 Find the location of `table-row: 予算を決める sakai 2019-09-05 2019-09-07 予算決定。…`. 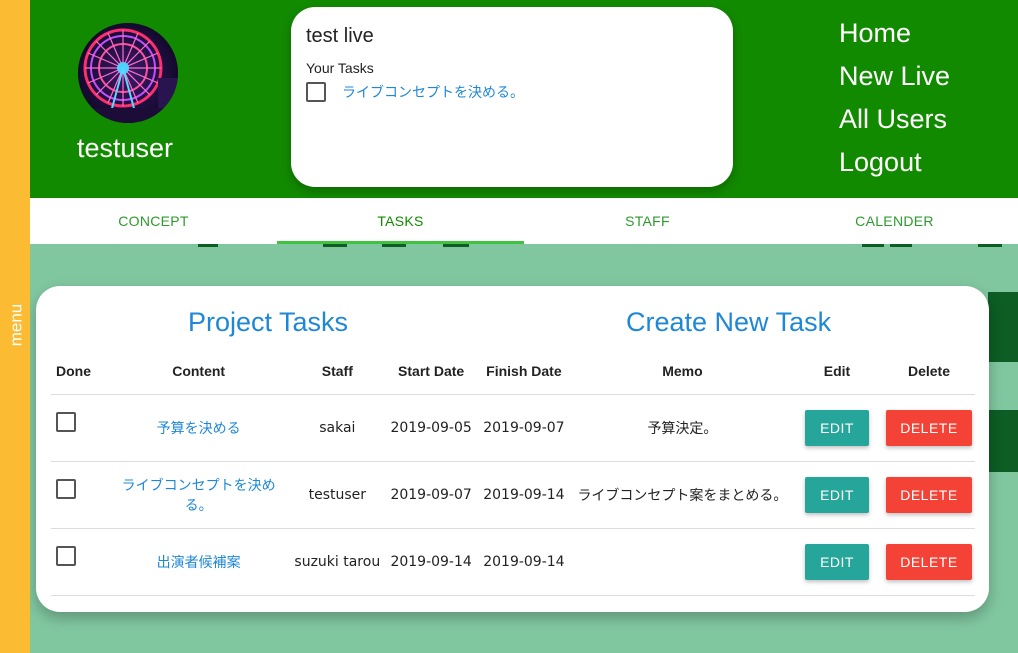

table-row: 予算を決める sakai 2019-09-05 2019-09-07 予算決定。… is located at coordinates (513, 428).